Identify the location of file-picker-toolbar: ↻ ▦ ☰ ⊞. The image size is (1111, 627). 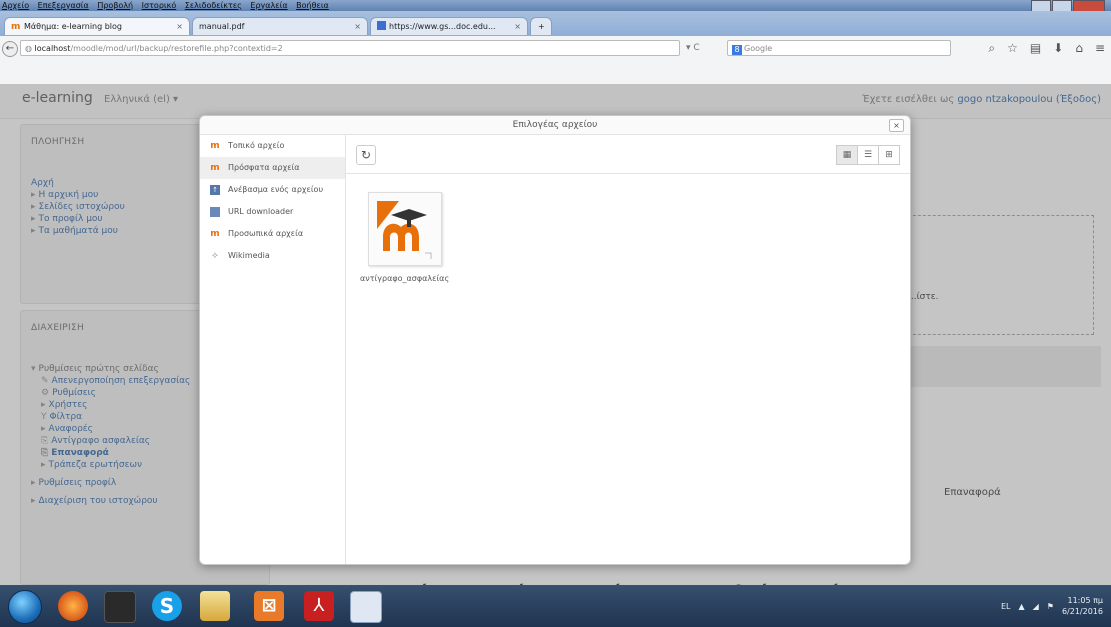
(628, 154).